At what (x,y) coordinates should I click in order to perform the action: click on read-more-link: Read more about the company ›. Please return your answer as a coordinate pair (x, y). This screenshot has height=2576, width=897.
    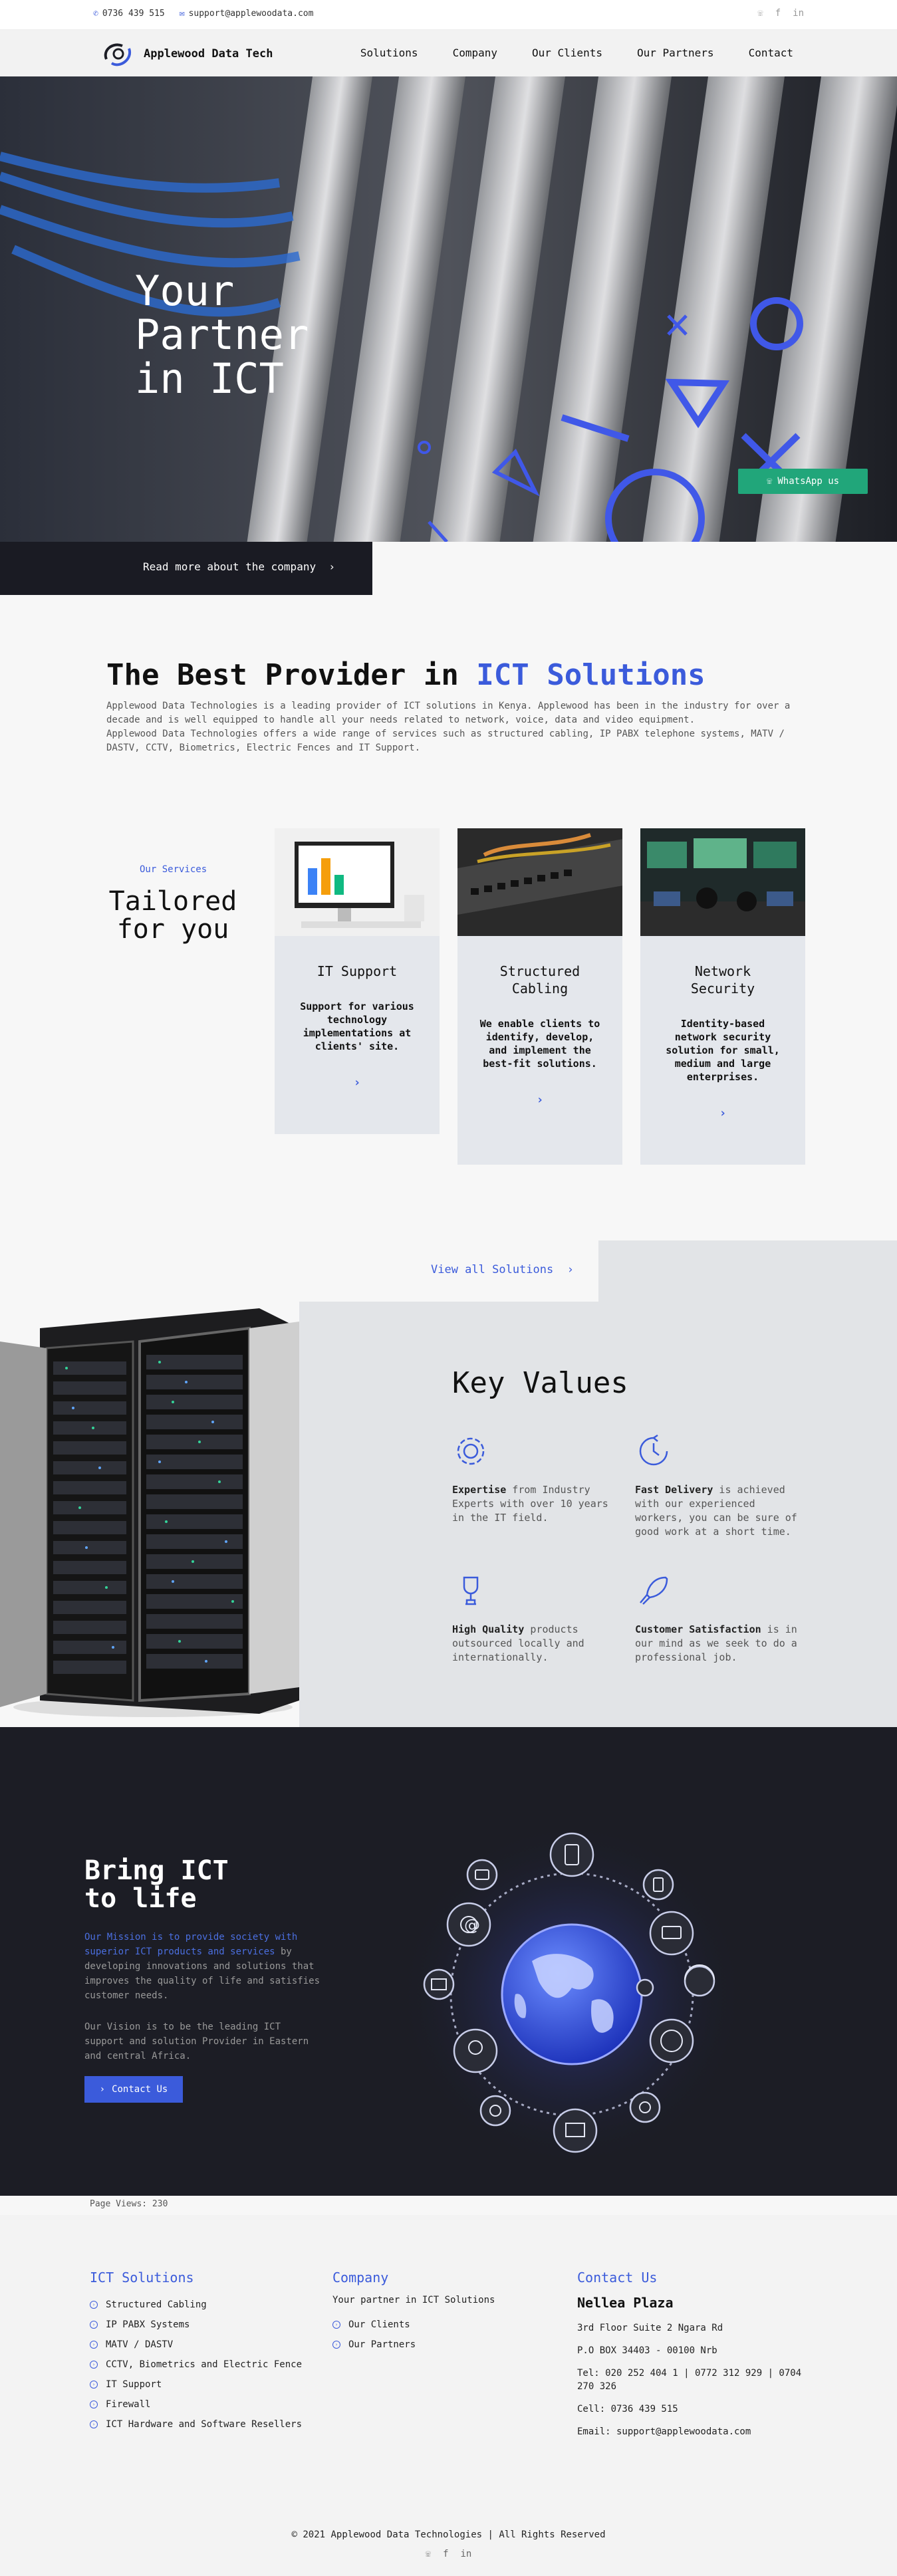
    Looking at the image, I should click on (239, 566).